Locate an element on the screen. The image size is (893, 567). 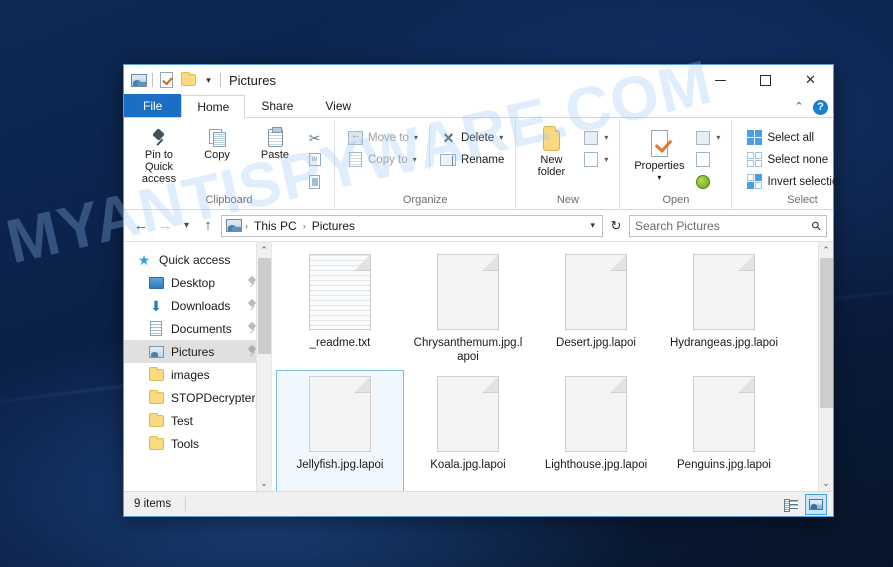
file-scroll-up-icon: ⌃ is located at coordinates (826, 250).